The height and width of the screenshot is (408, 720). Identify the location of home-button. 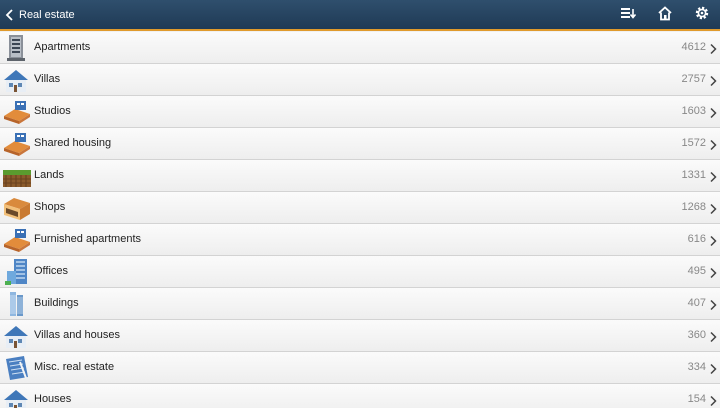
(664, 15).